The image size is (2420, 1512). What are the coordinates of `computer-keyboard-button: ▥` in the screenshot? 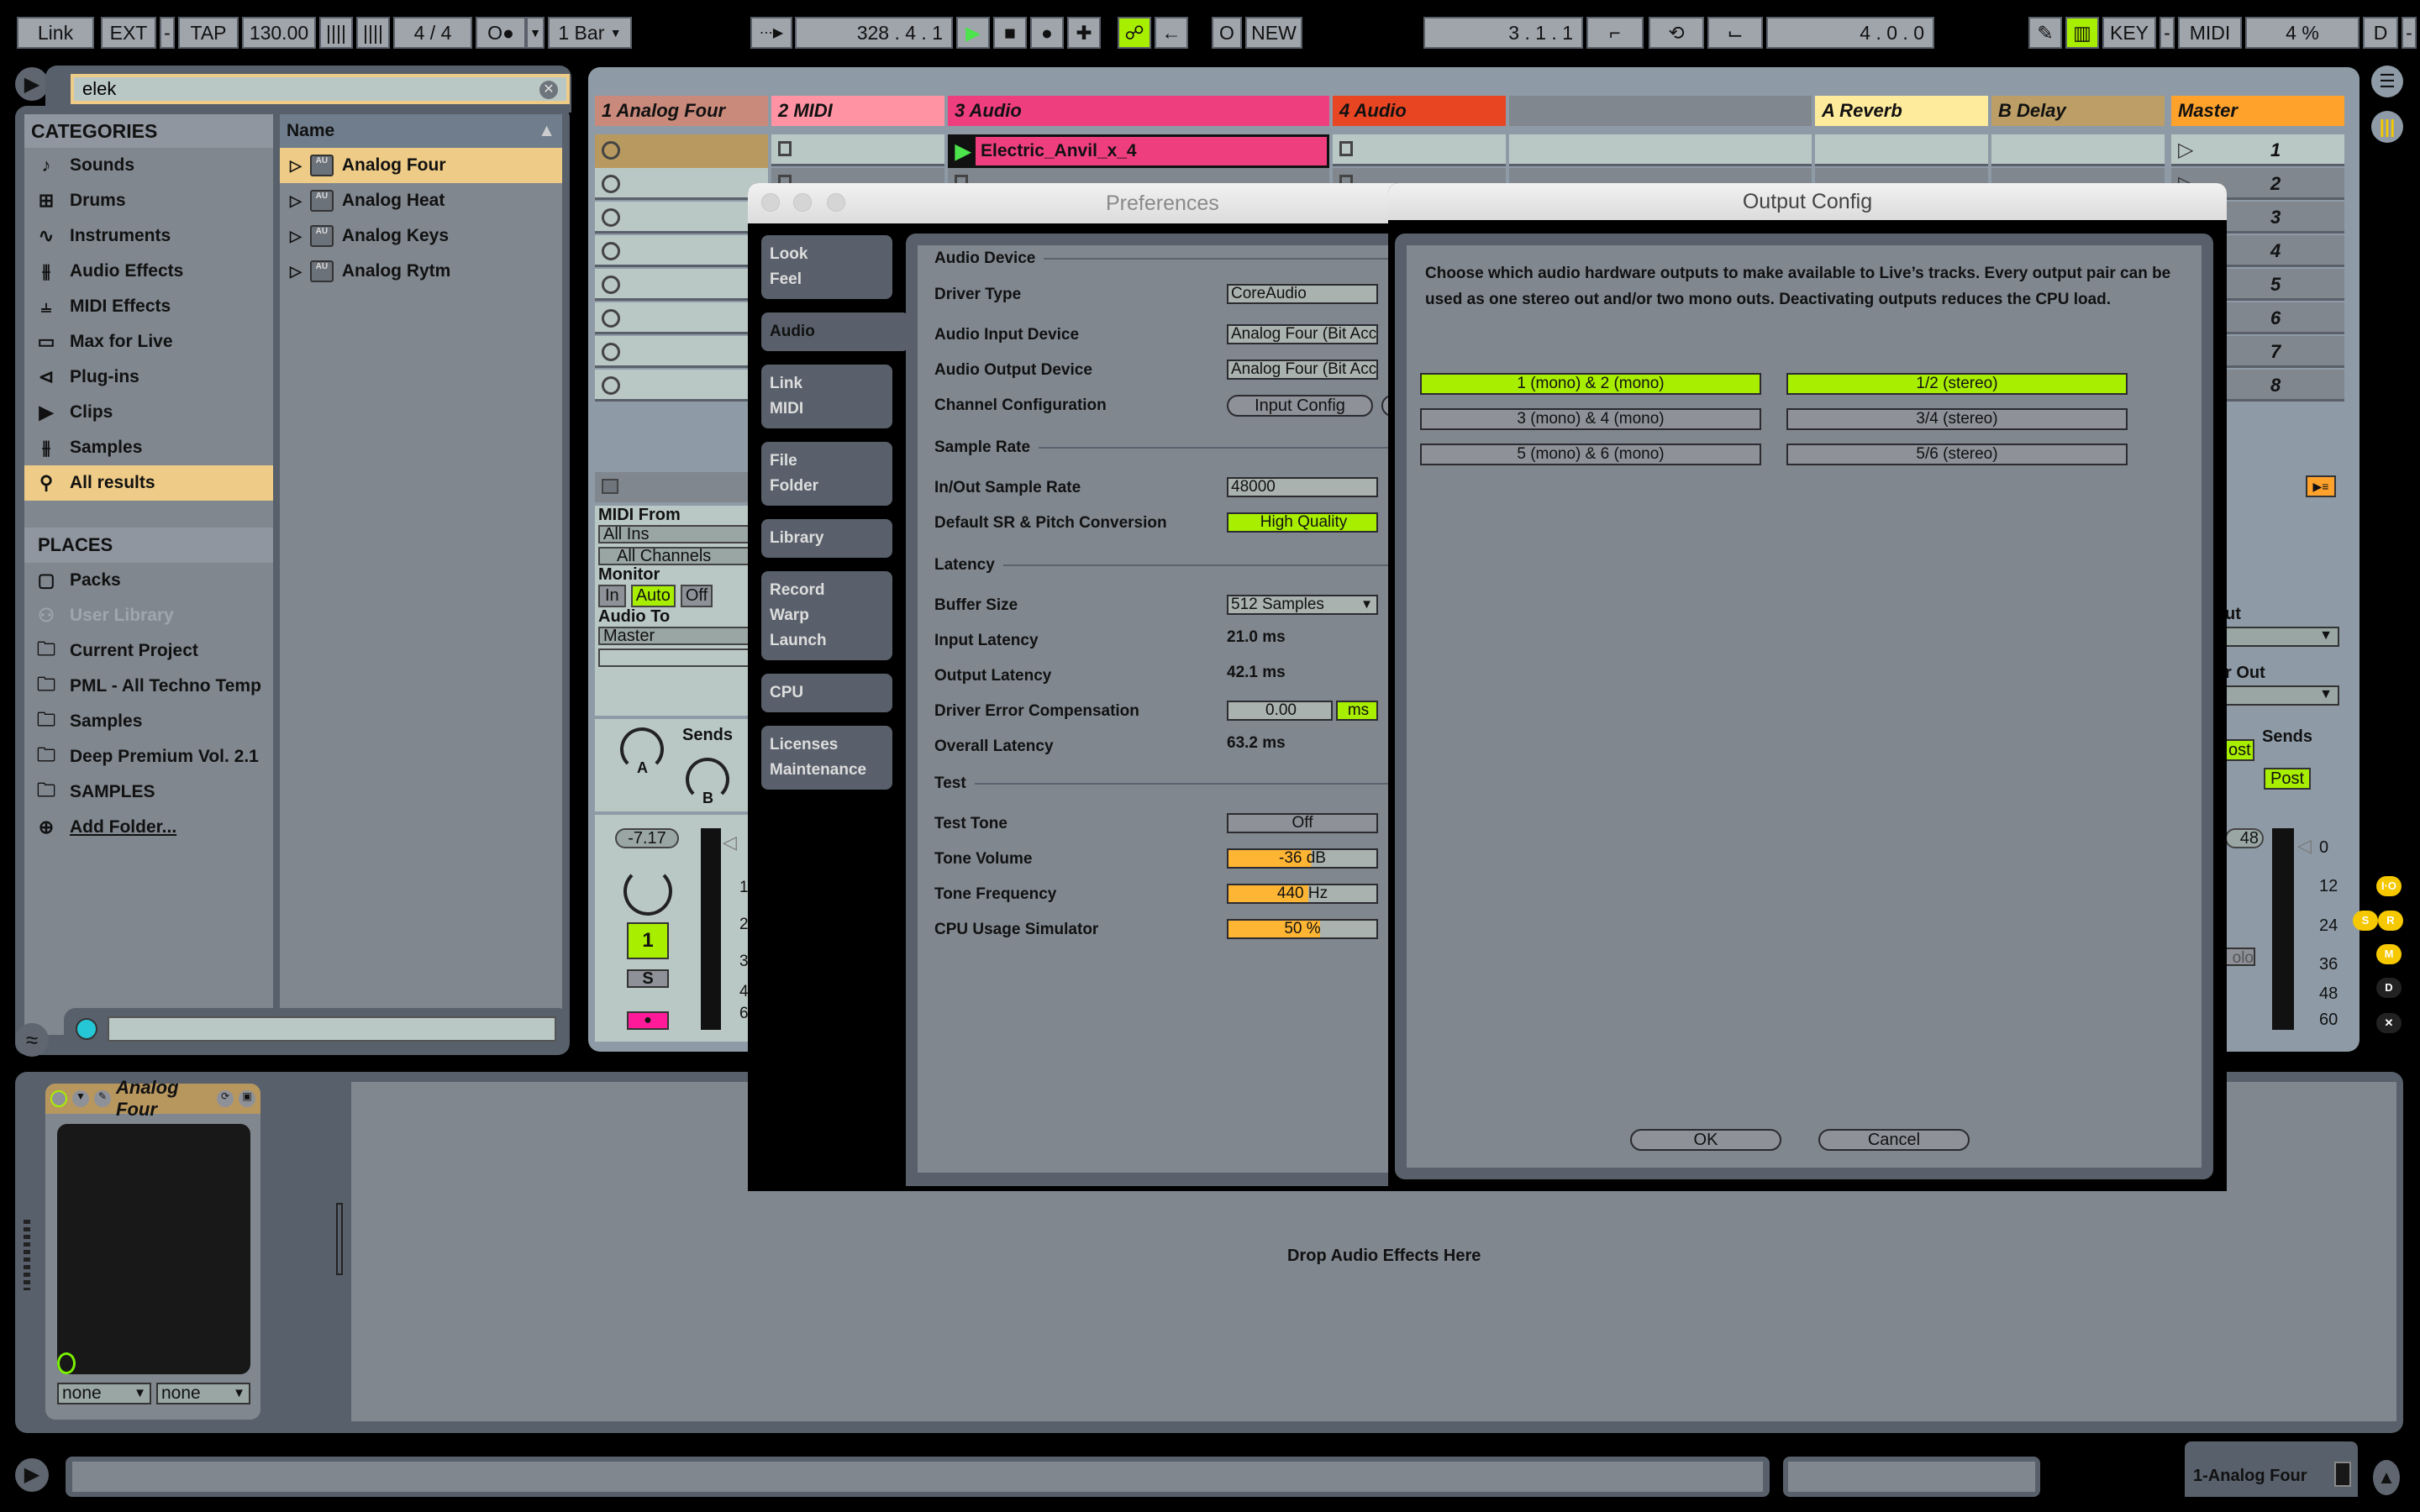 It's located at (2082, 33).